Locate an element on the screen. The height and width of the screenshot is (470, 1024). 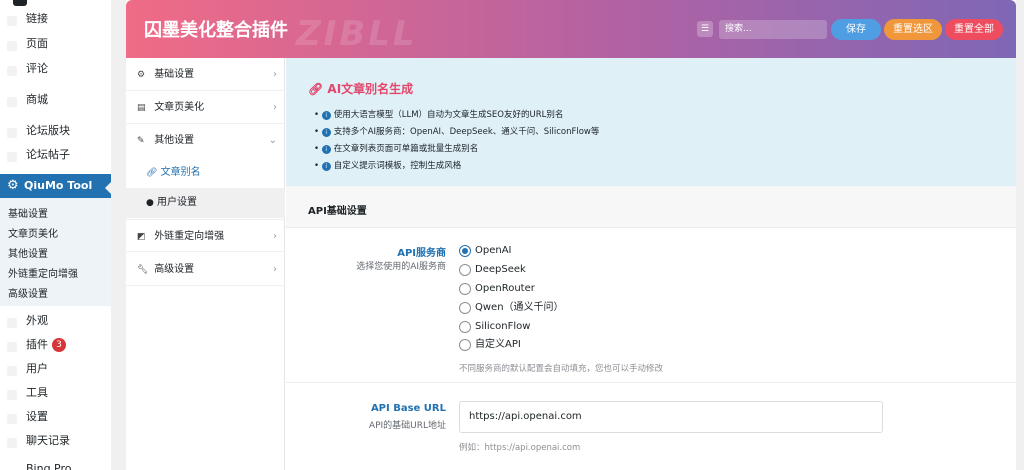
radio-custom-api: 自定义API is located at coordinates (490, 345).